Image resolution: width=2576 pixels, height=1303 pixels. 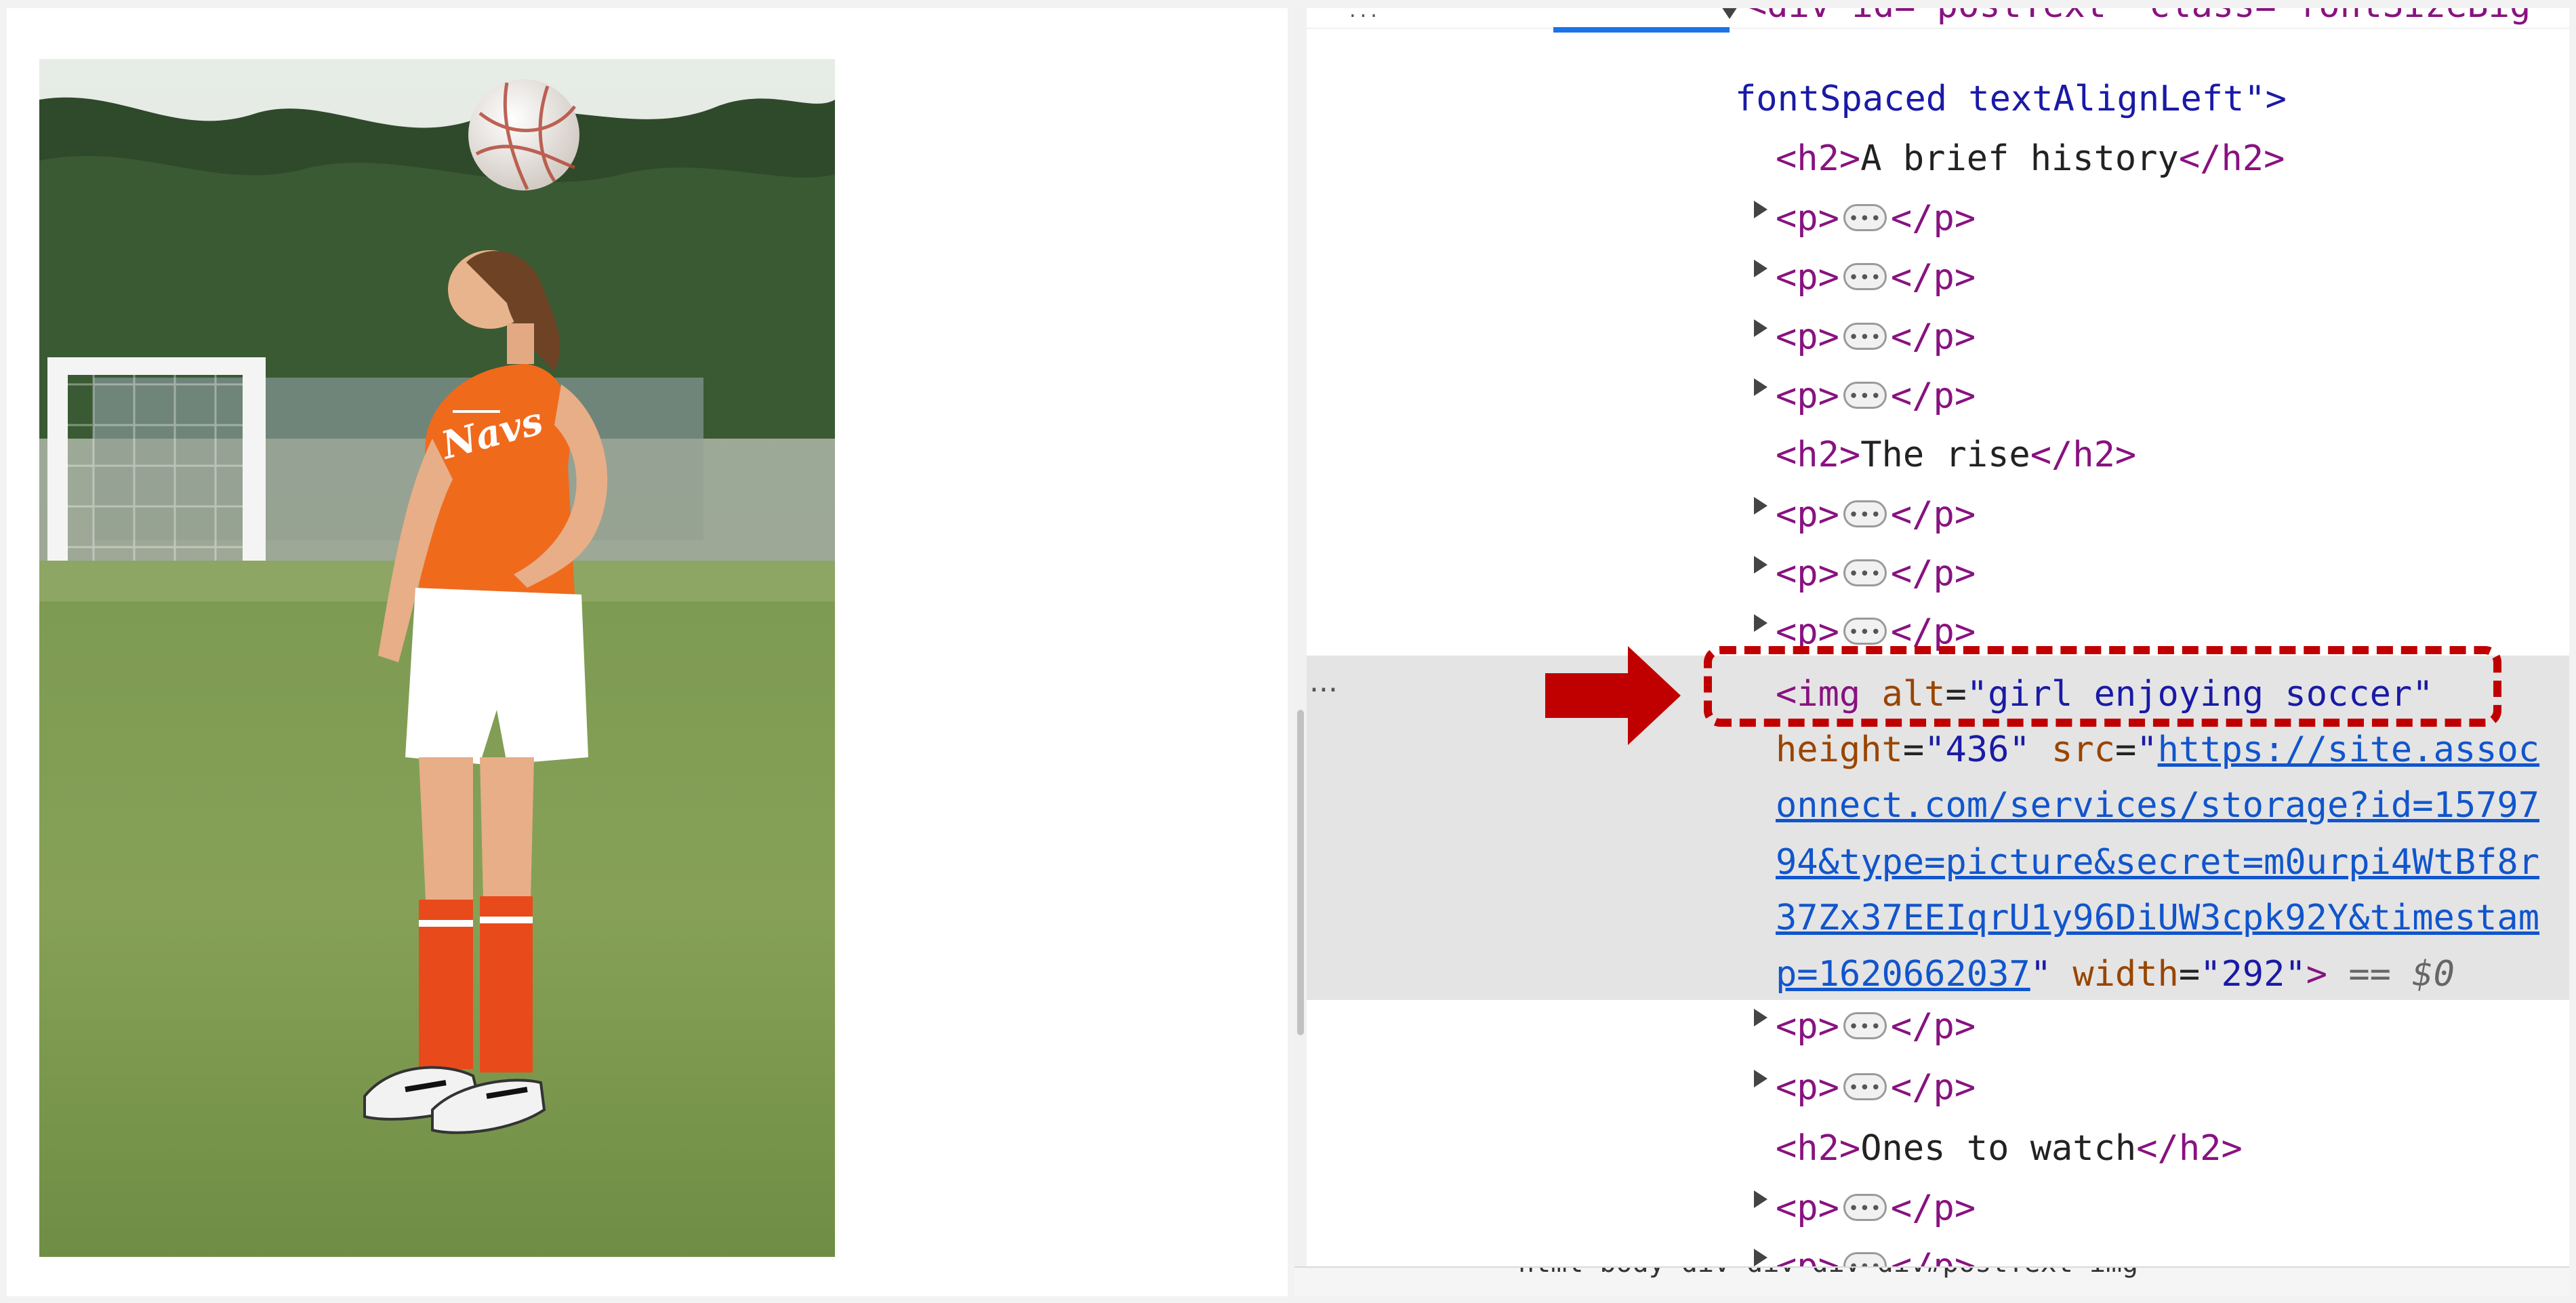 What do you see at coordinates (1903, 974) in the screenshot?
I see `src-link: p=1620662037` at bounding box center [1903, 974].